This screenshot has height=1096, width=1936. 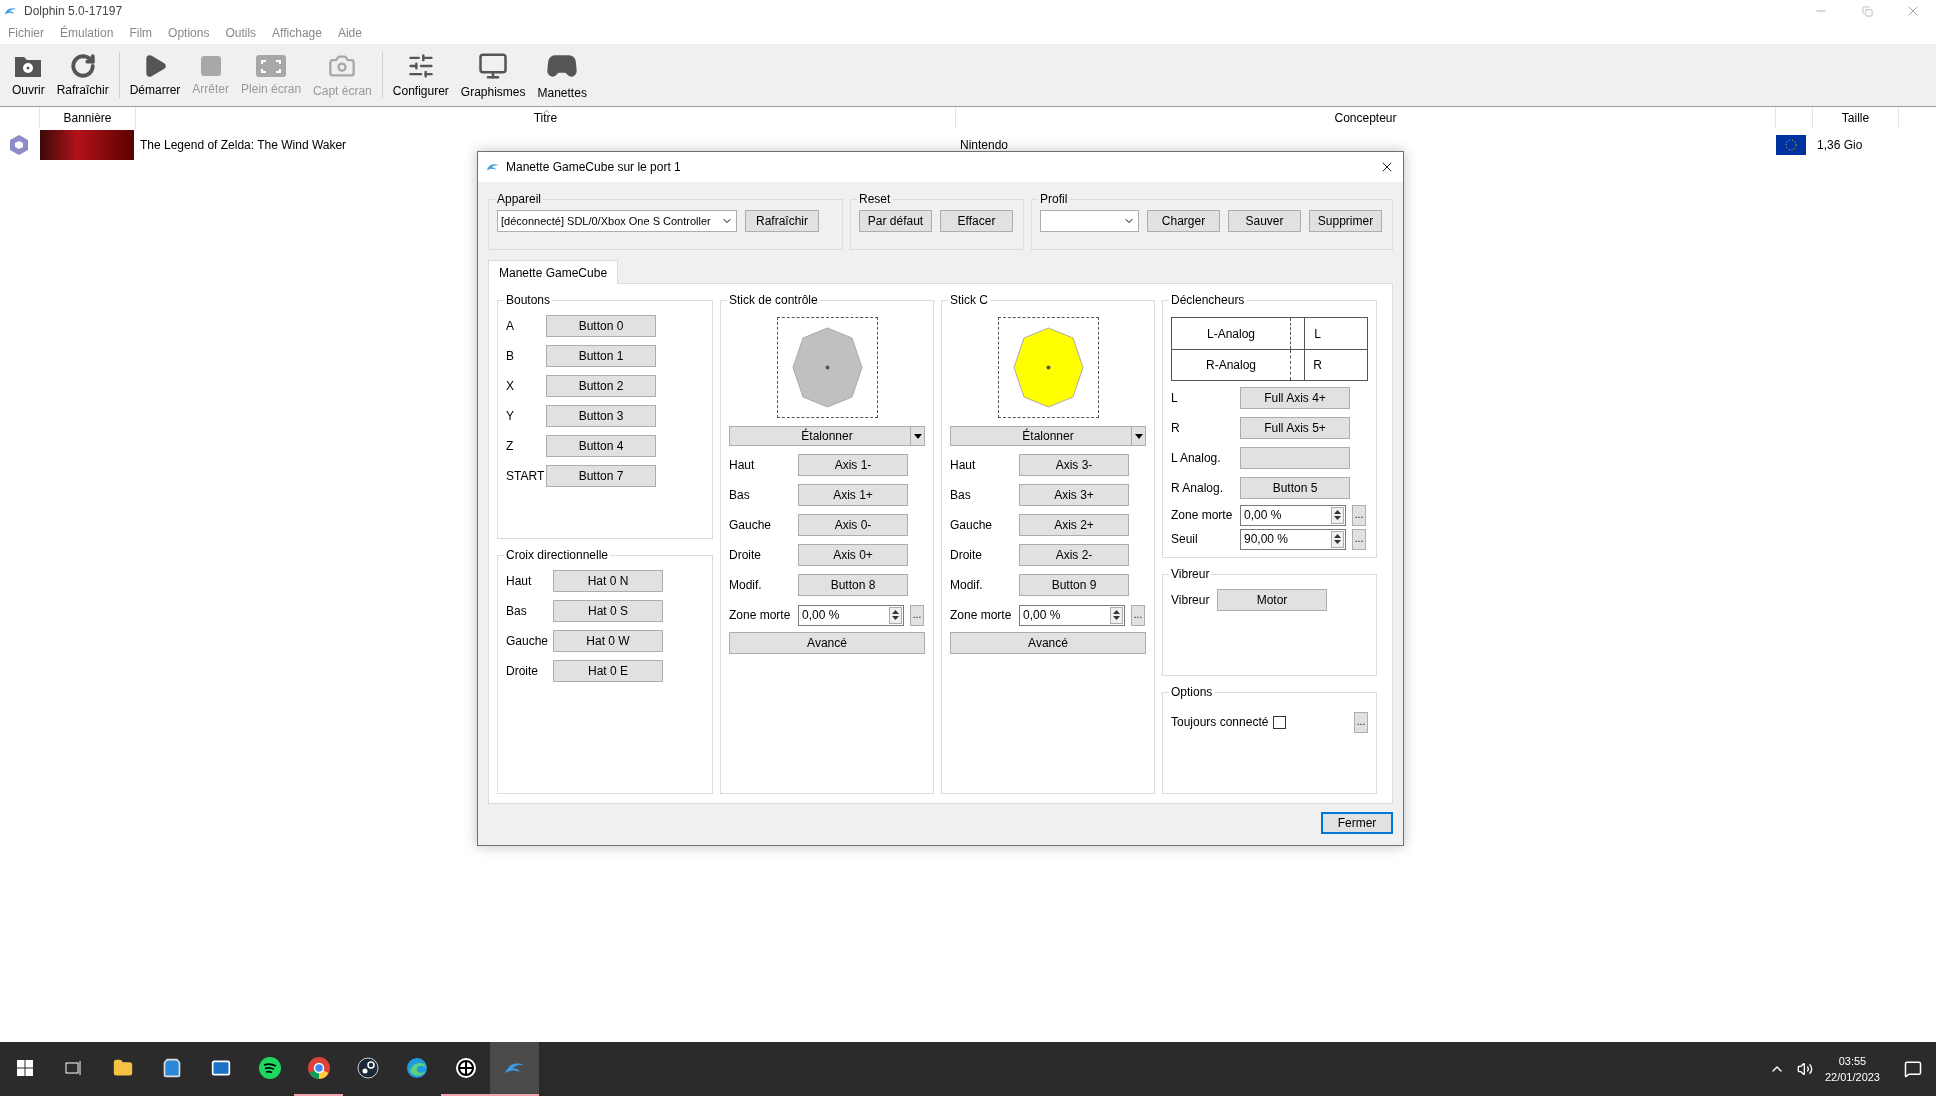 What do you see at coordinates (416, 1068) in the screenshot?
I see `edge-browser-icon` at bounding box center [416, 1068].